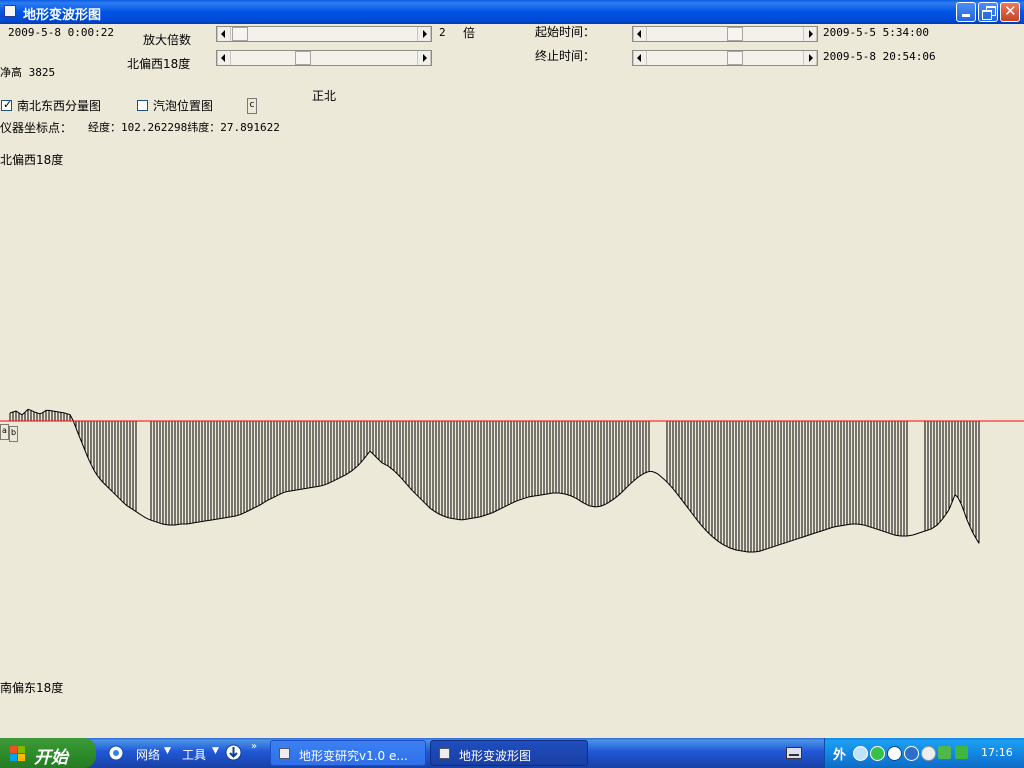 The width and height of the screenshot is (1024, 768). Describe the element at coordinates (894, 753) in the screenshot. I see `tray-download-icon` at that location.